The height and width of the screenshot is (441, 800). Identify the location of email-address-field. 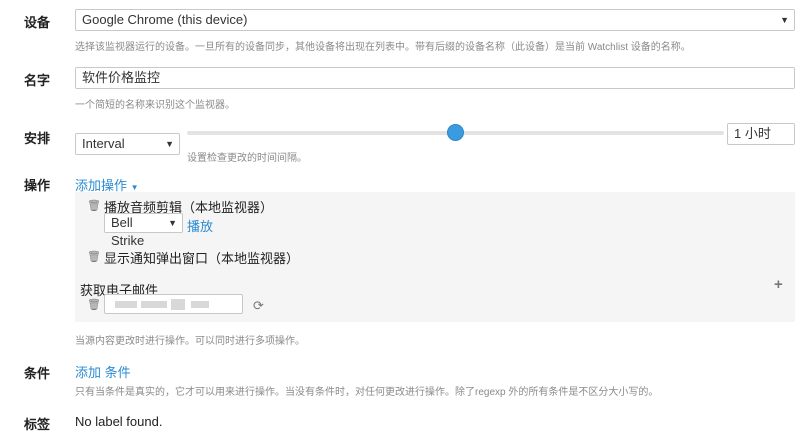
(173, 304).